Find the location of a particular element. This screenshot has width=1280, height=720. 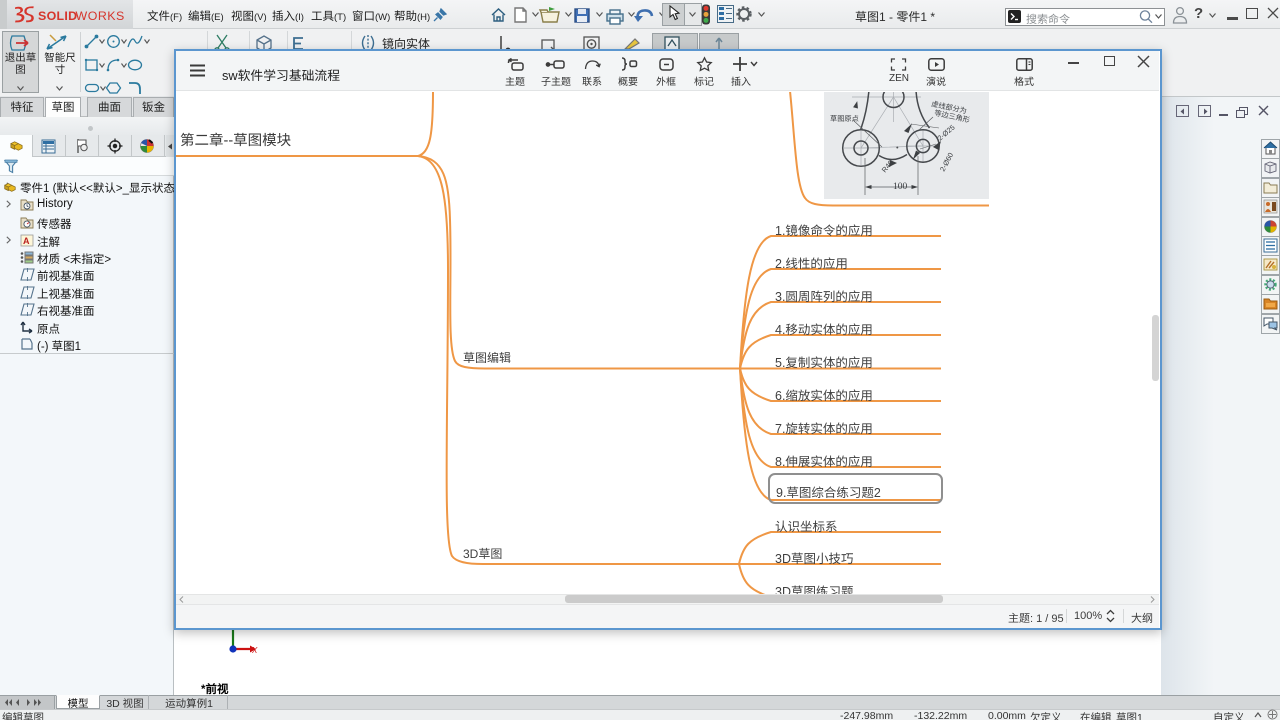

svg-text: A is located at coordinates (26, 241).